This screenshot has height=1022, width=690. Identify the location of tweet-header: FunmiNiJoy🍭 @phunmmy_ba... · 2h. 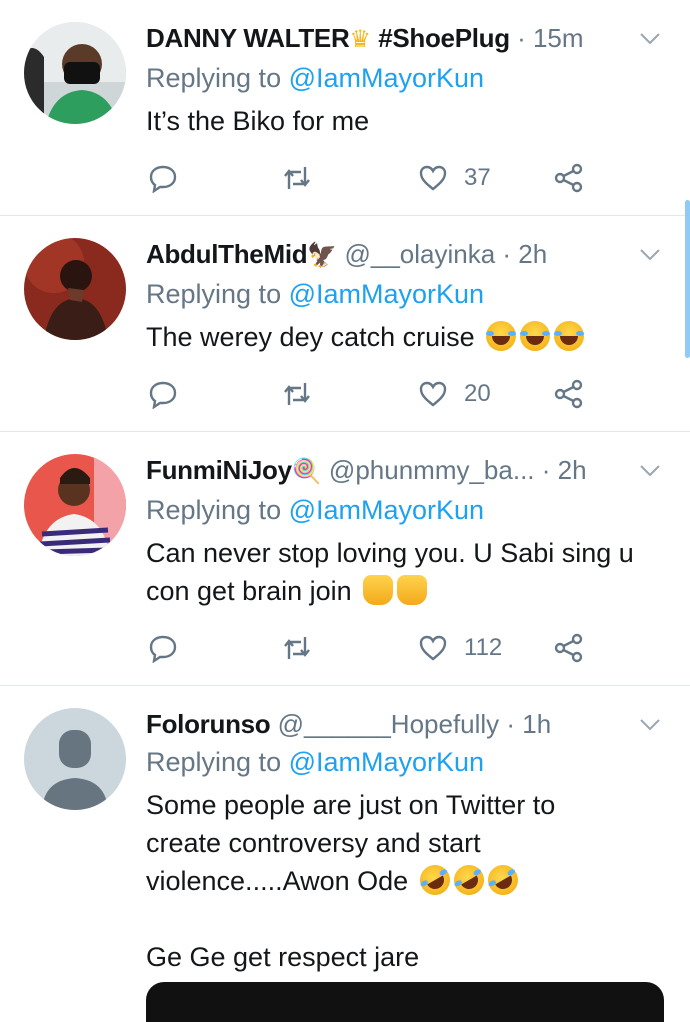
(383, 470).